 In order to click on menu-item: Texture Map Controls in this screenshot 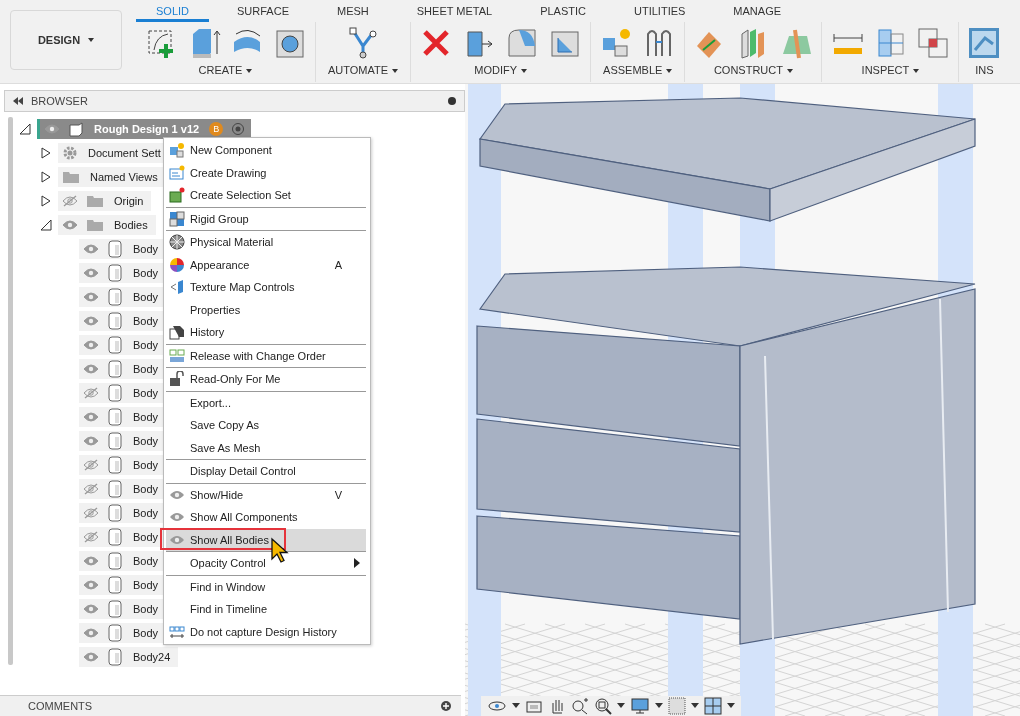, I will do `click(266, 287)`.